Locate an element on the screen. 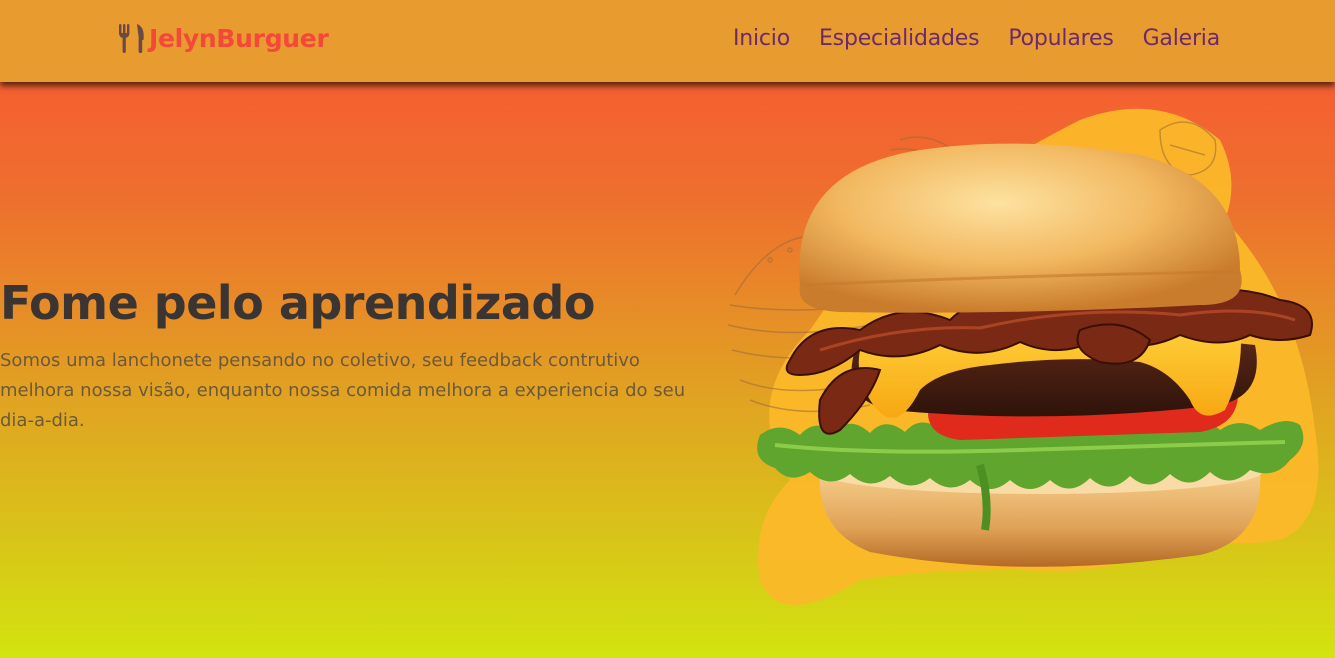 The width and height of the screenshot is (1335, 658). hero-title: Fome pelo aprendizado is located at coordinates (297, 303).